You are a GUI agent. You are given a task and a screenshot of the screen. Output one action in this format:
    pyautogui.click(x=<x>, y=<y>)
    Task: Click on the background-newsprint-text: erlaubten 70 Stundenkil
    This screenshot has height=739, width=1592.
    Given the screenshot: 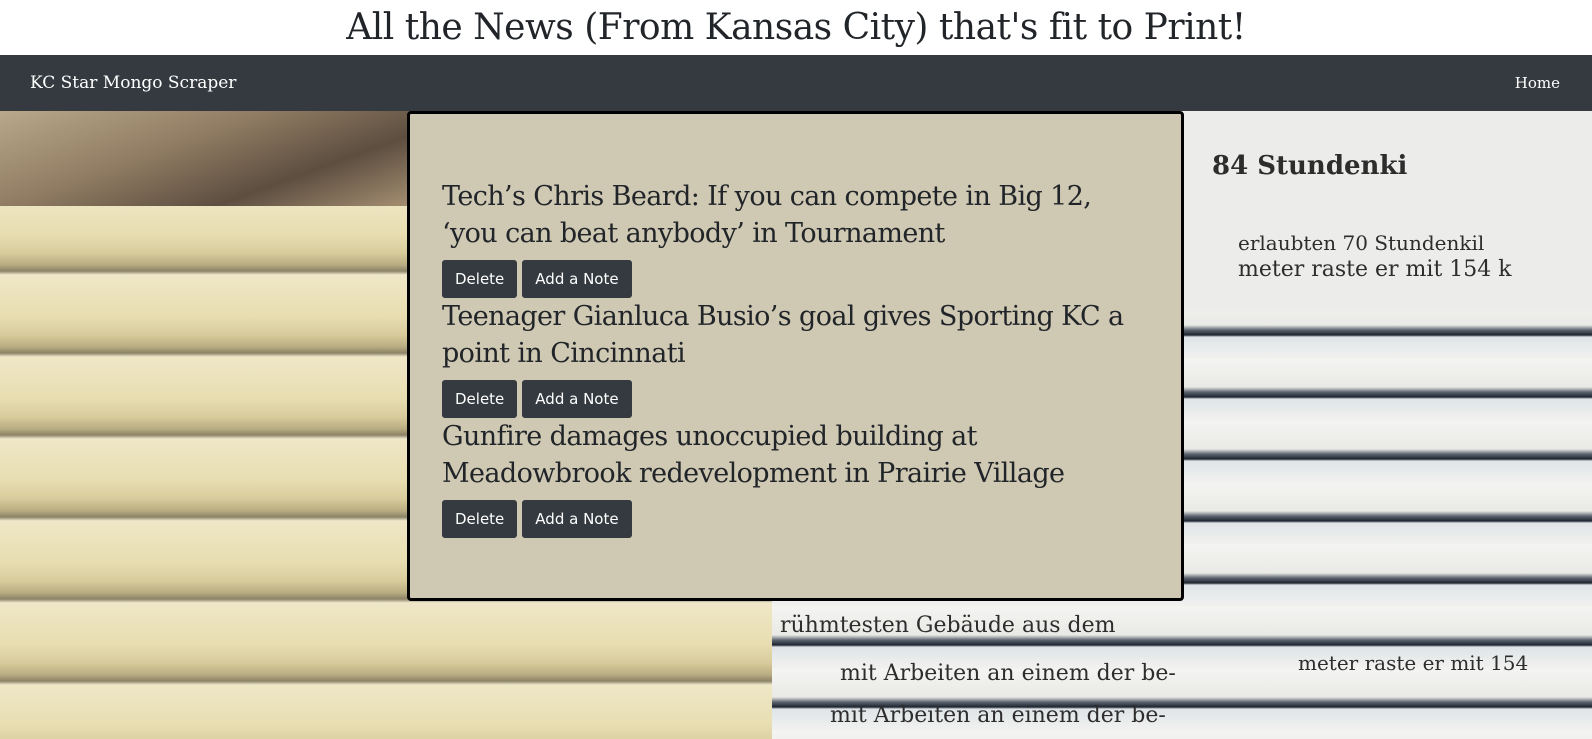 What is the action you would take?
    pyautogui.click(x=1361, y=243)
    